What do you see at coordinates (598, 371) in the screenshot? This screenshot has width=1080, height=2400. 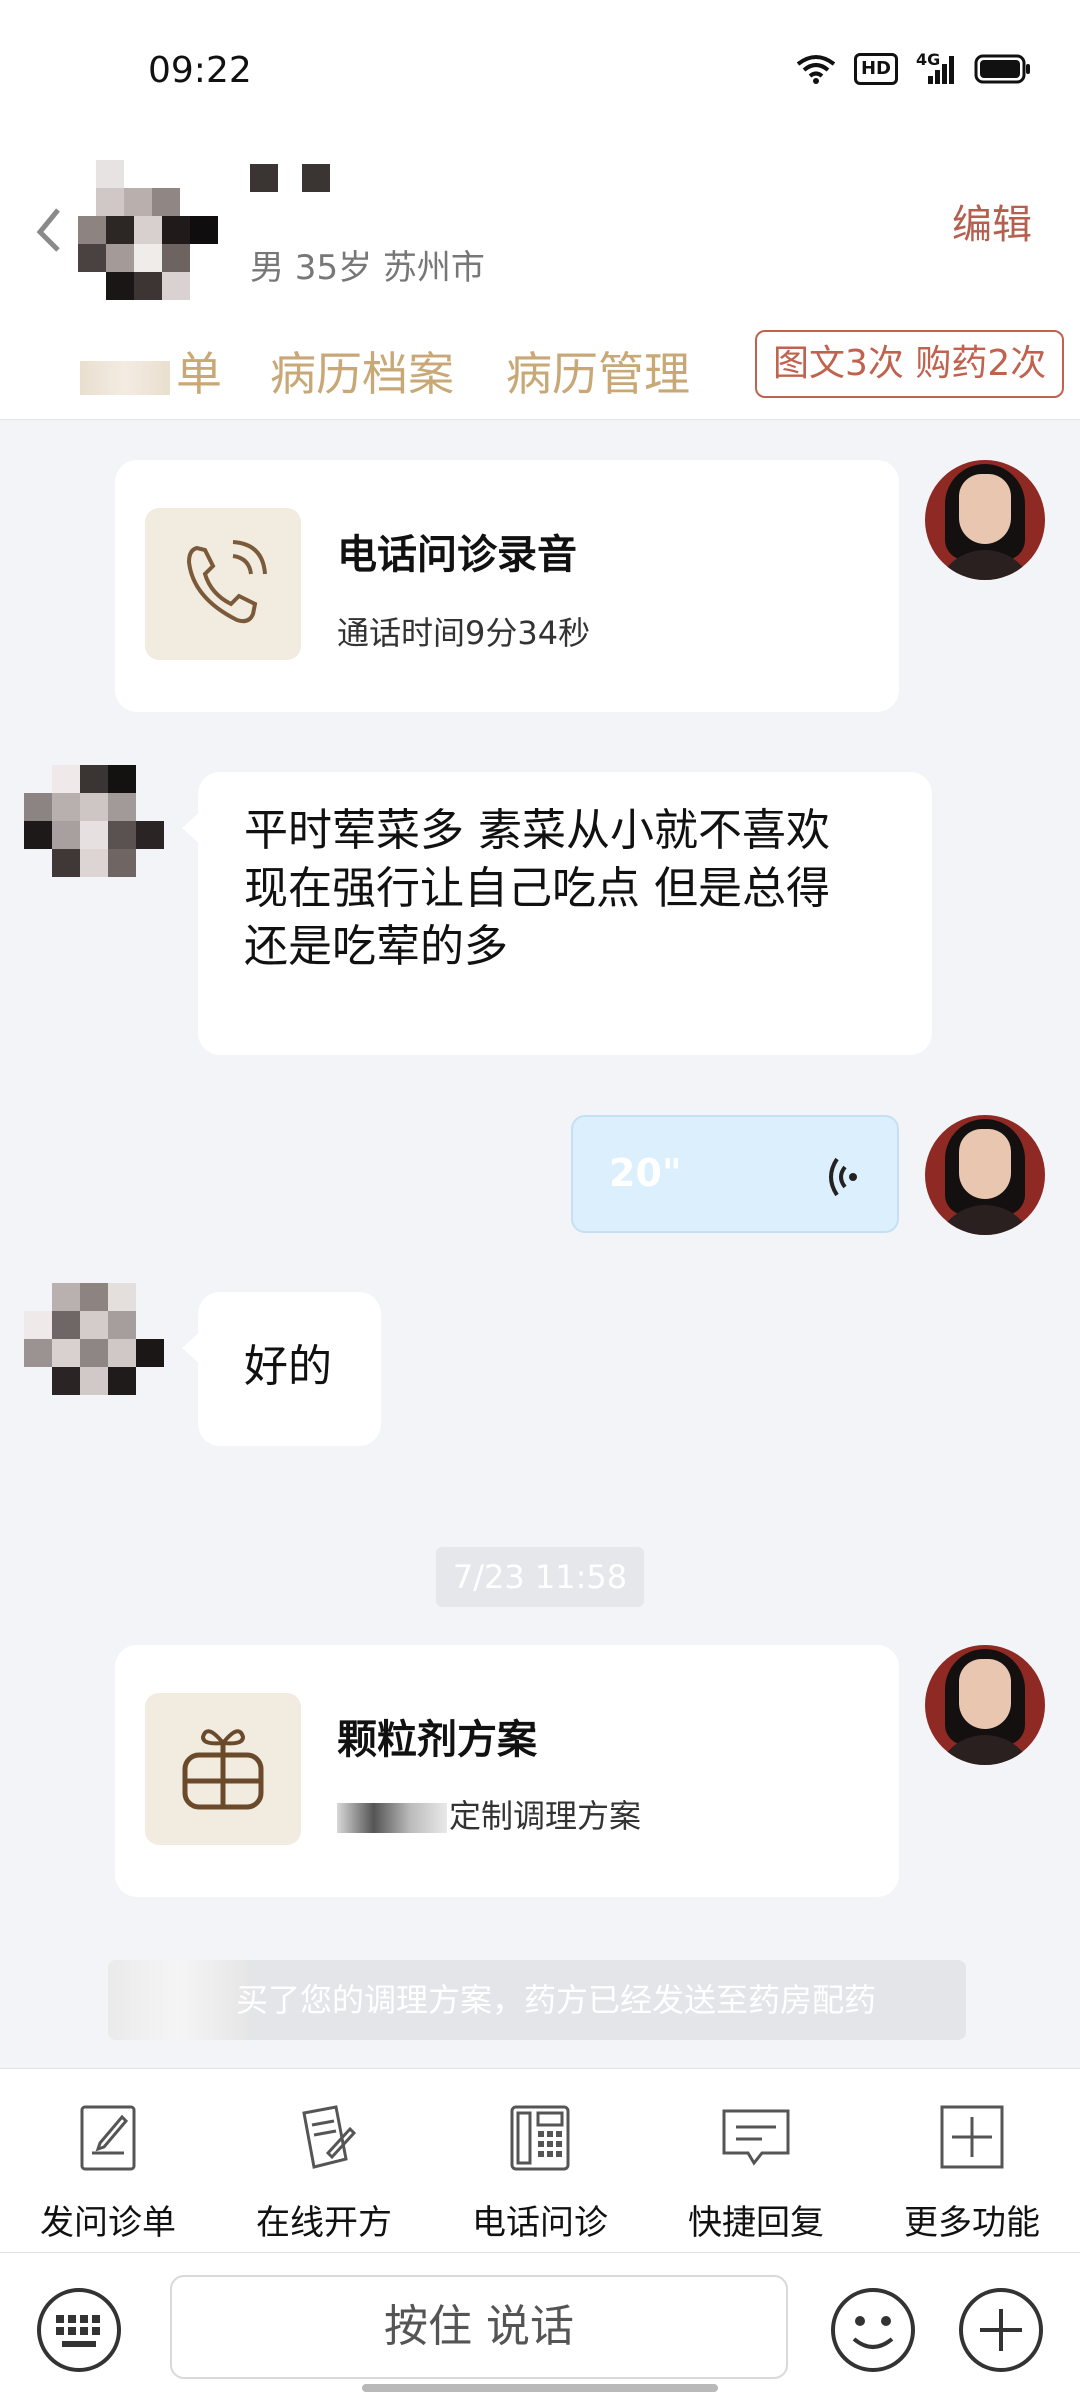 I see `tab-record-management: 病历管理` at bounding box center [598, 371].